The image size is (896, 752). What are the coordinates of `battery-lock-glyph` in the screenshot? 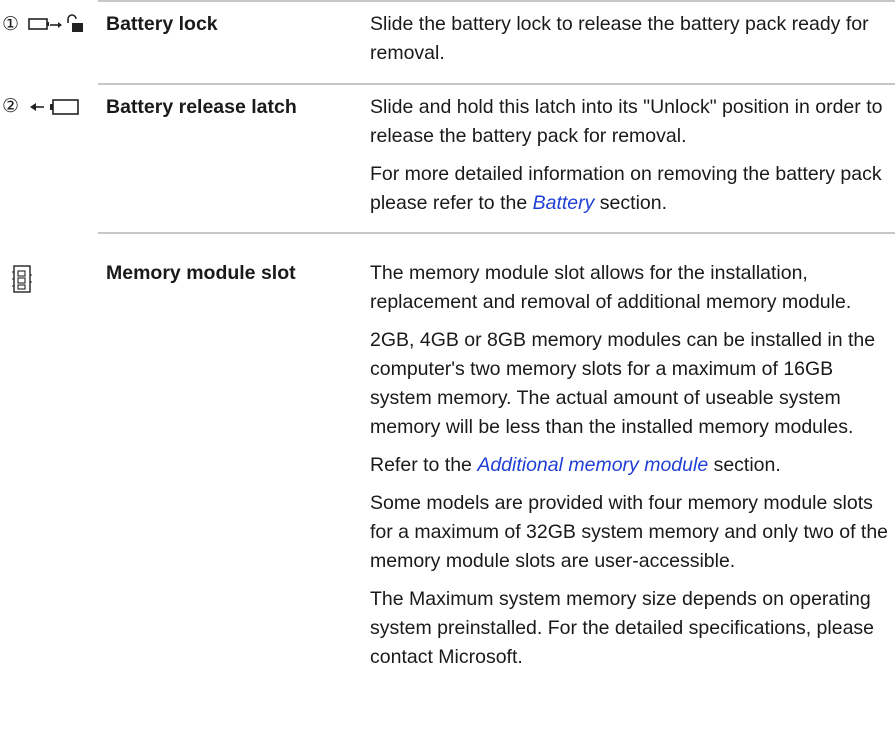 It's located at (55, 23).